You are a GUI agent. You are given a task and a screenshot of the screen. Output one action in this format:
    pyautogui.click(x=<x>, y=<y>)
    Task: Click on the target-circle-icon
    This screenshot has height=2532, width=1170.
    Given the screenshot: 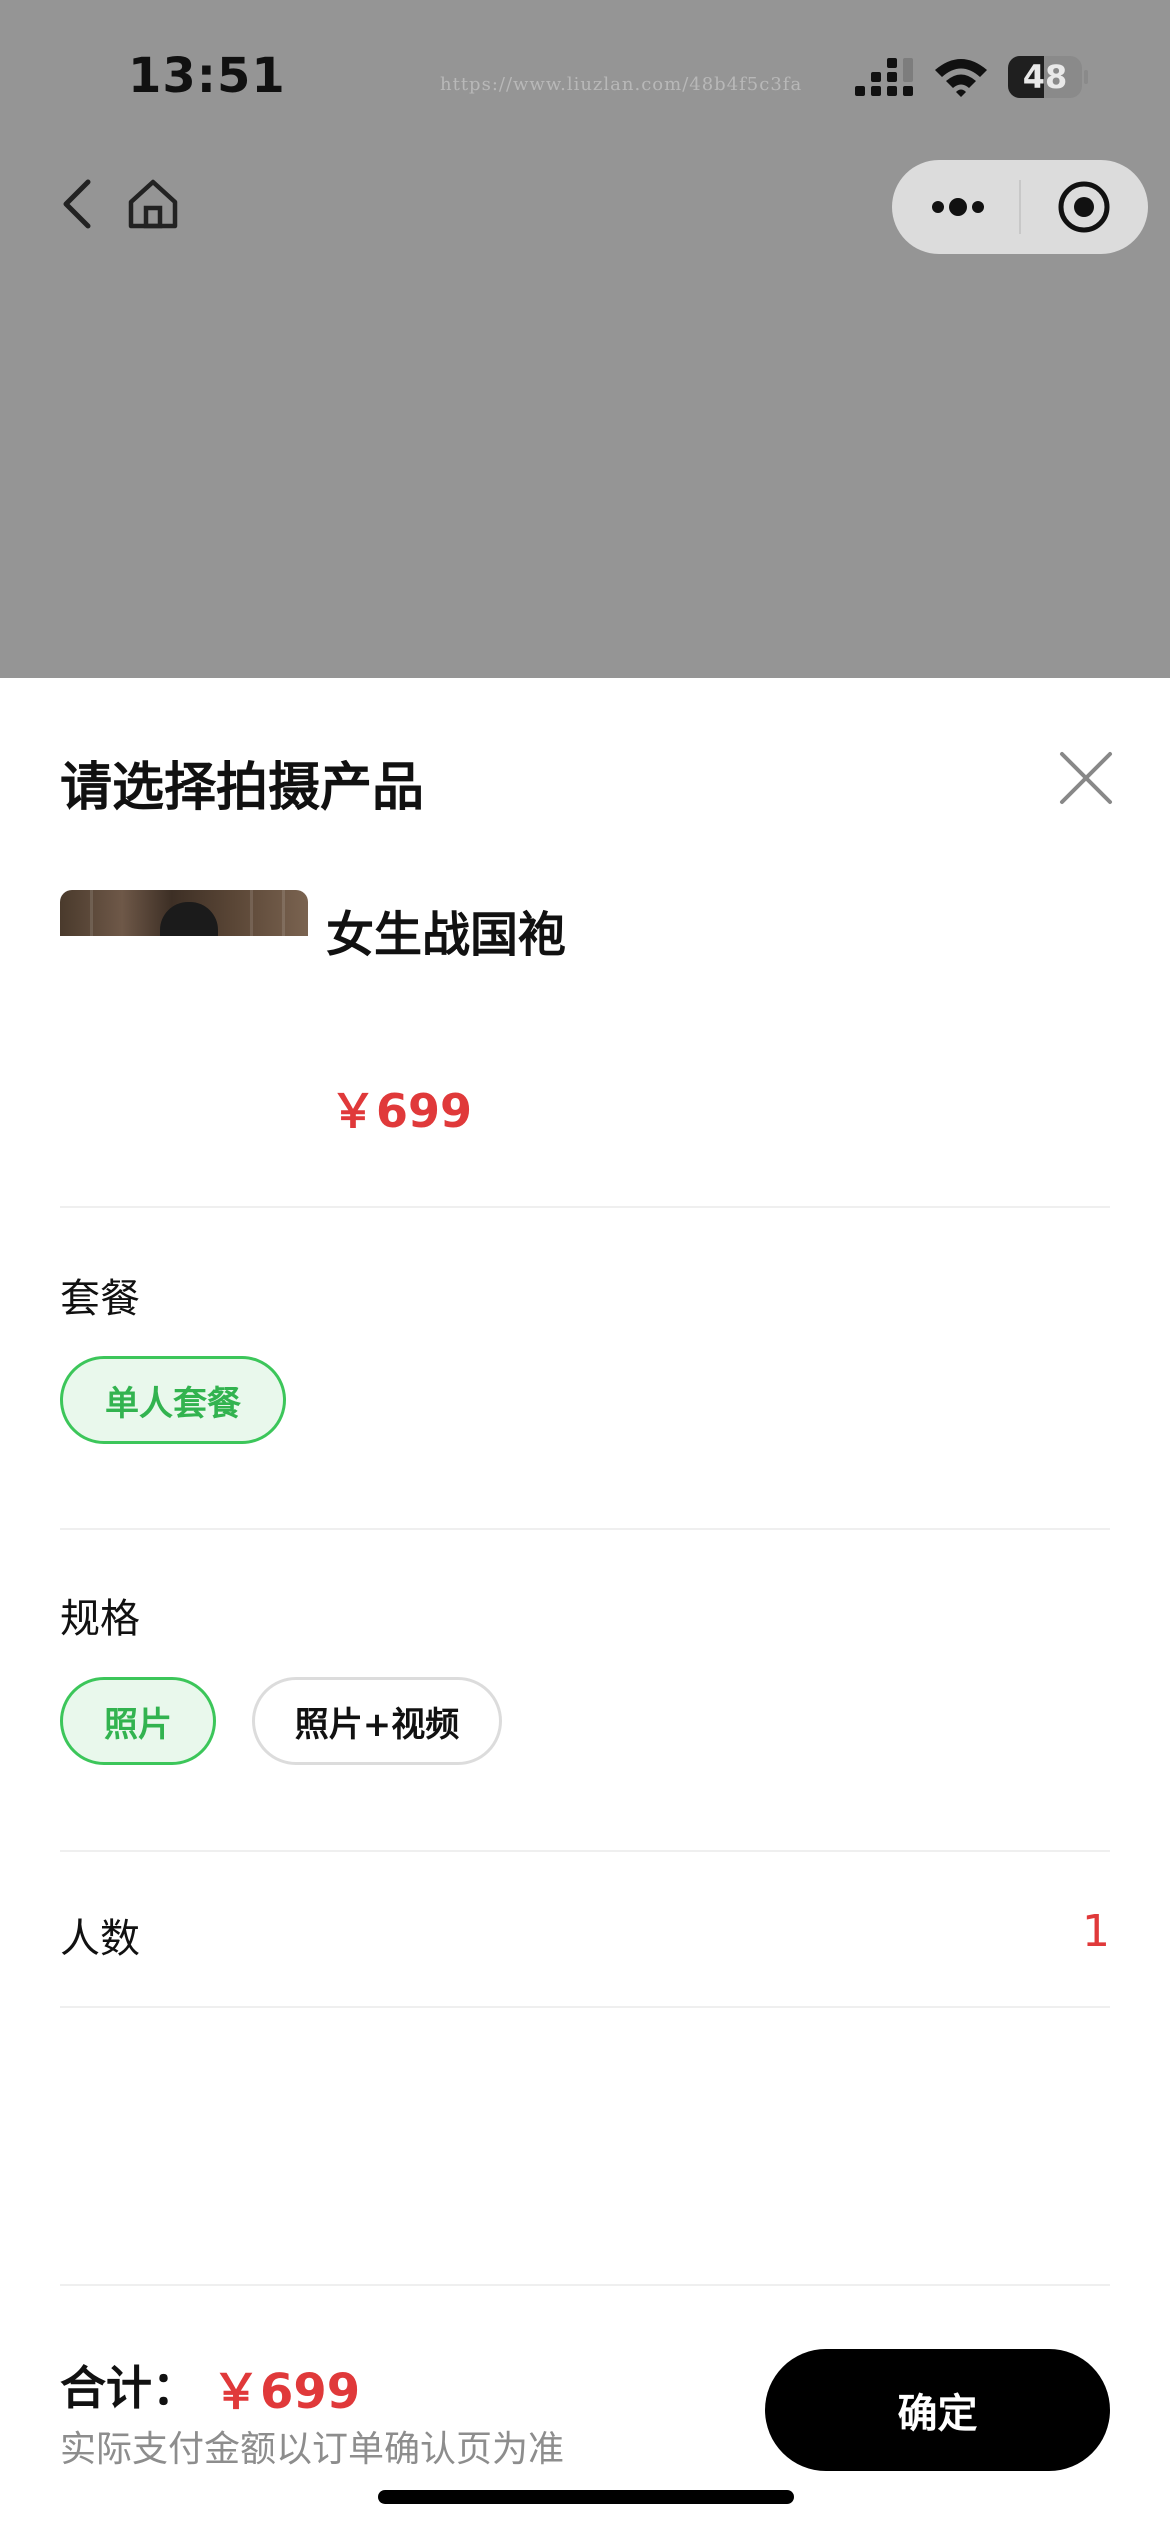 What is the action you would take?
    pyautogui.click(x=1084, y=207)
    